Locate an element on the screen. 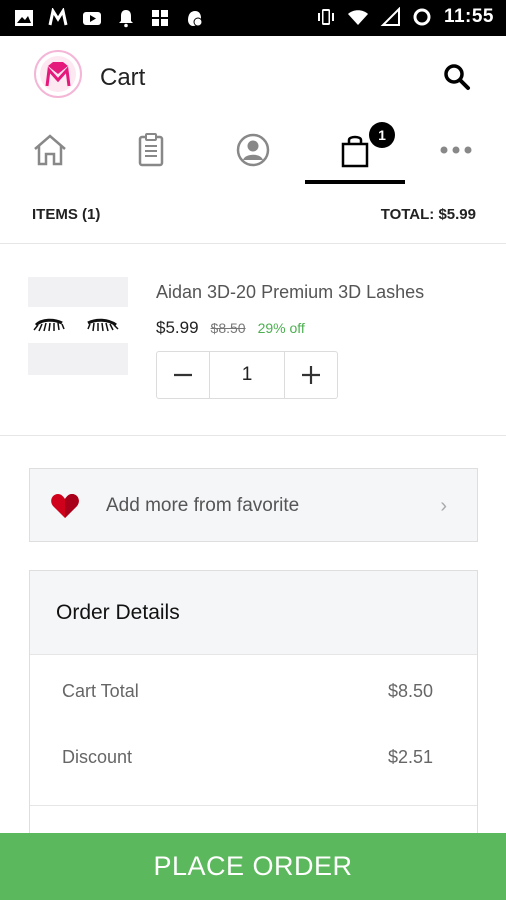 The image size is (506, 900). app-bar: Cart is located at coordinates (253, 76).